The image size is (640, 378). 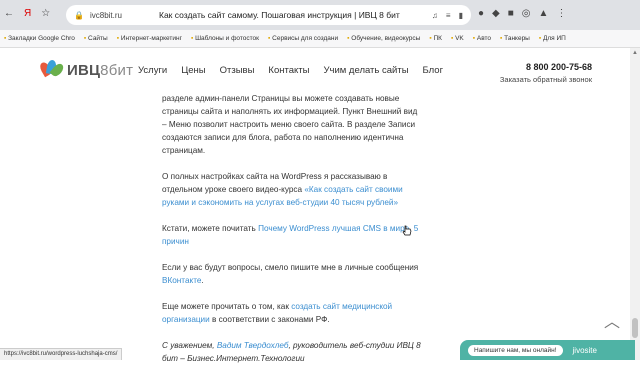 I want to click on nav-item: Отзывы, so click(x=237, y=70).